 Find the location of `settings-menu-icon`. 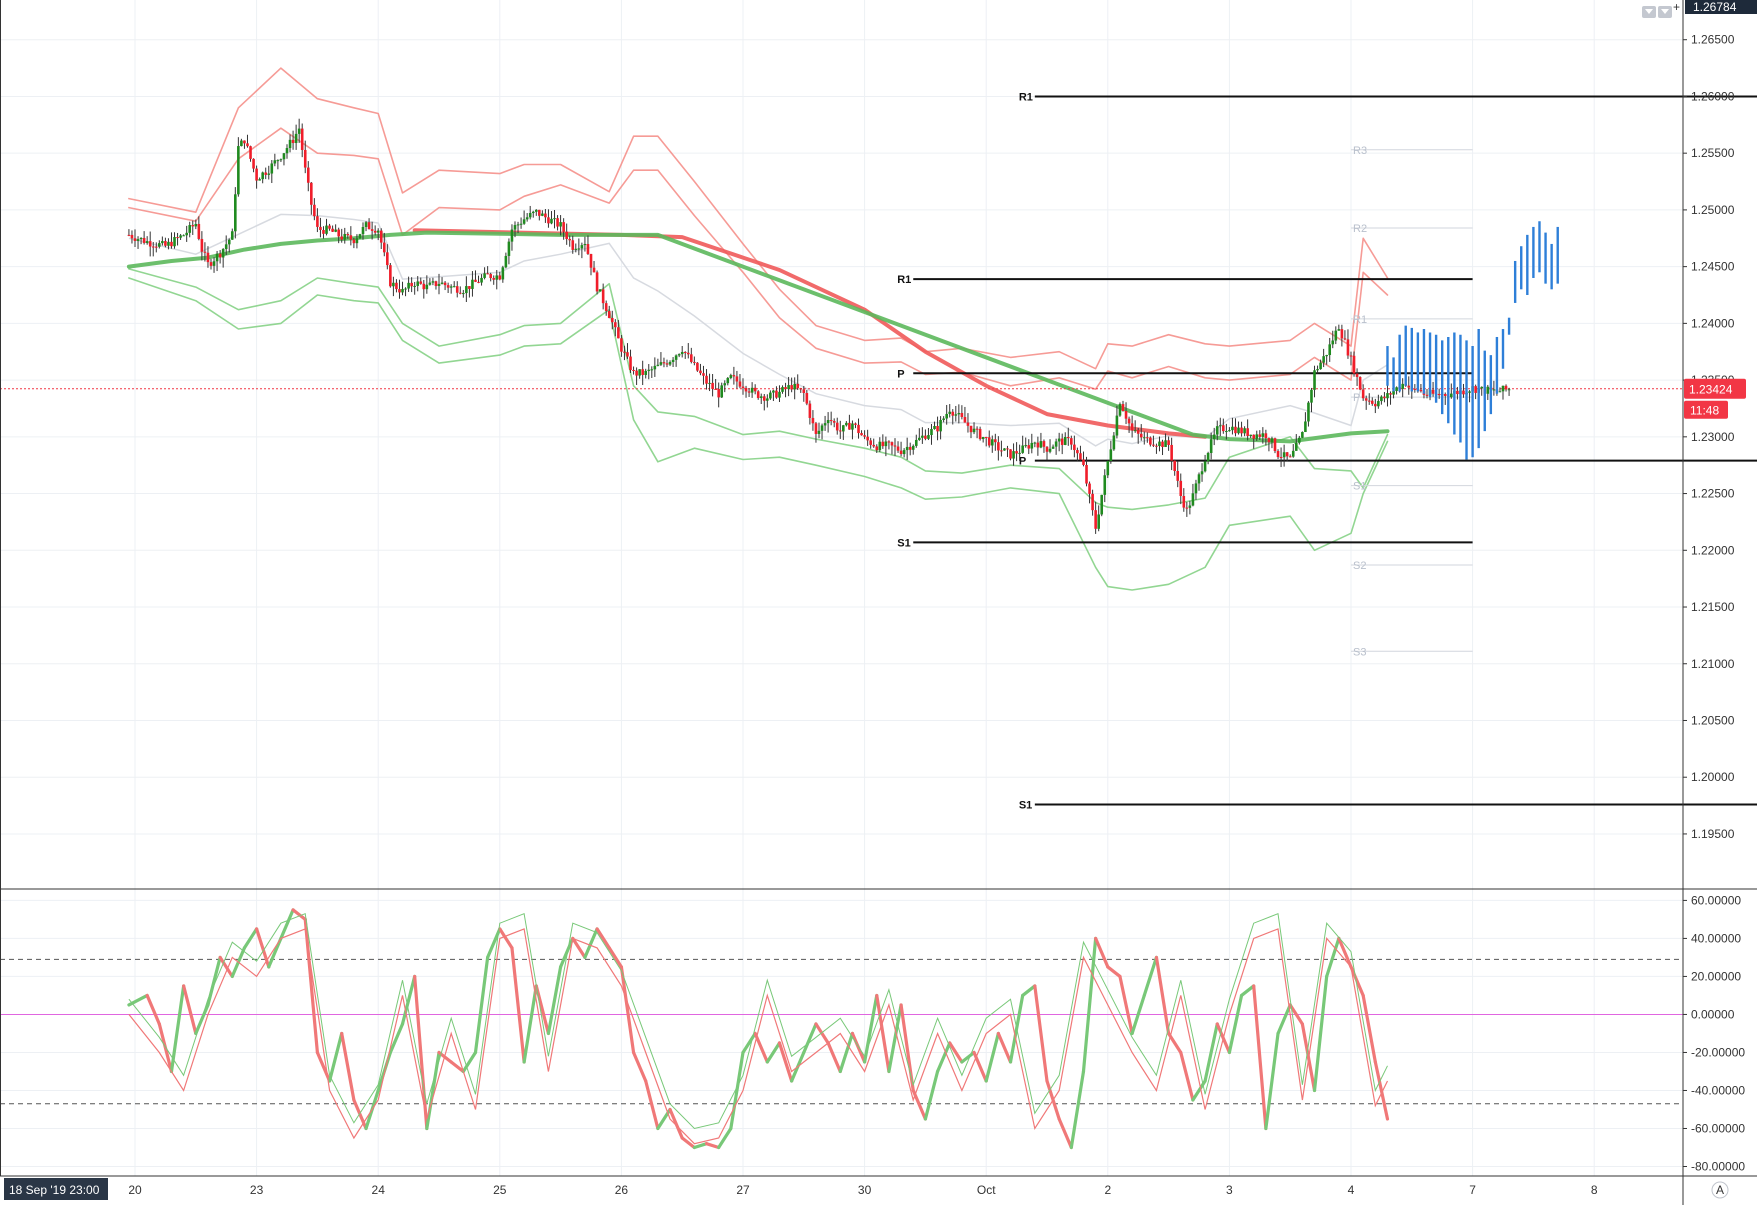

settings-menu-icon is located at coordinates (1665, 12).